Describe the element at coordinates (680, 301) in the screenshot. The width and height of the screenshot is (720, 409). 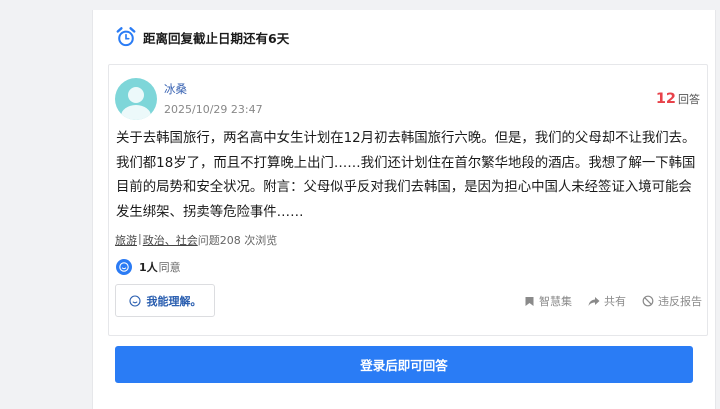
I see `report-label: 违反报告` at that location.